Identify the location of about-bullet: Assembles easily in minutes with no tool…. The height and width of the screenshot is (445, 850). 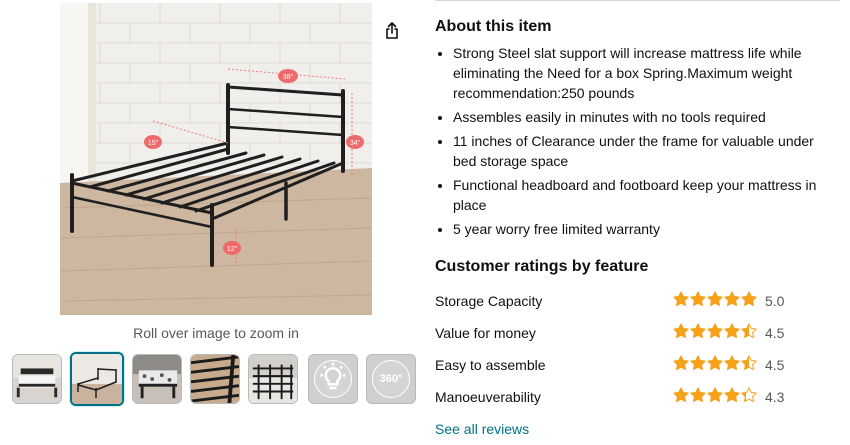
(646, 117).